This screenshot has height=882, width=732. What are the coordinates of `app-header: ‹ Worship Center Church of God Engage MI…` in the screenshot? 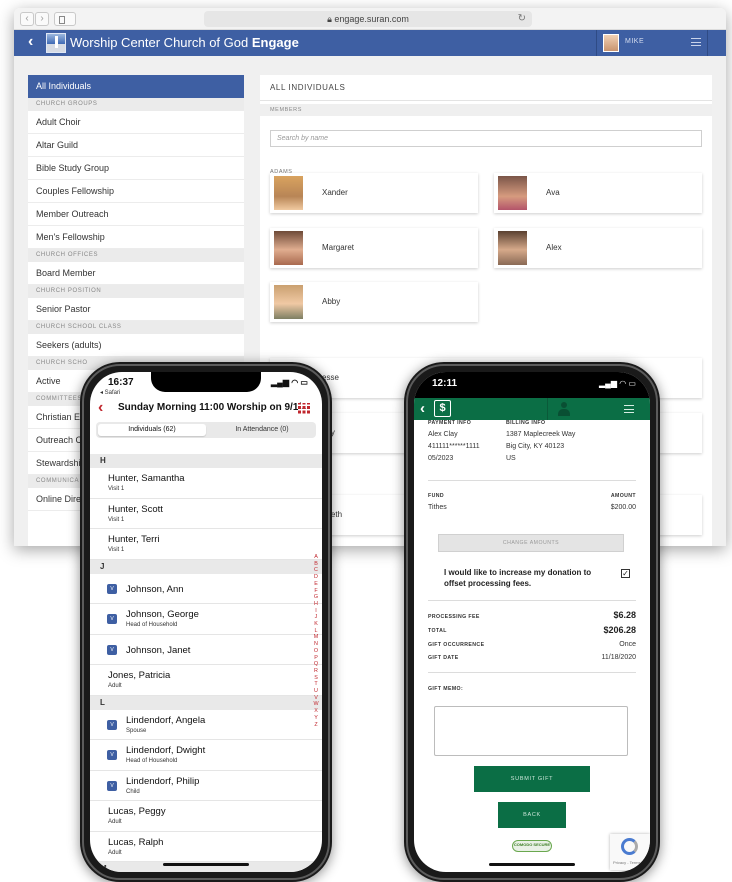 It's located at (370, 43).